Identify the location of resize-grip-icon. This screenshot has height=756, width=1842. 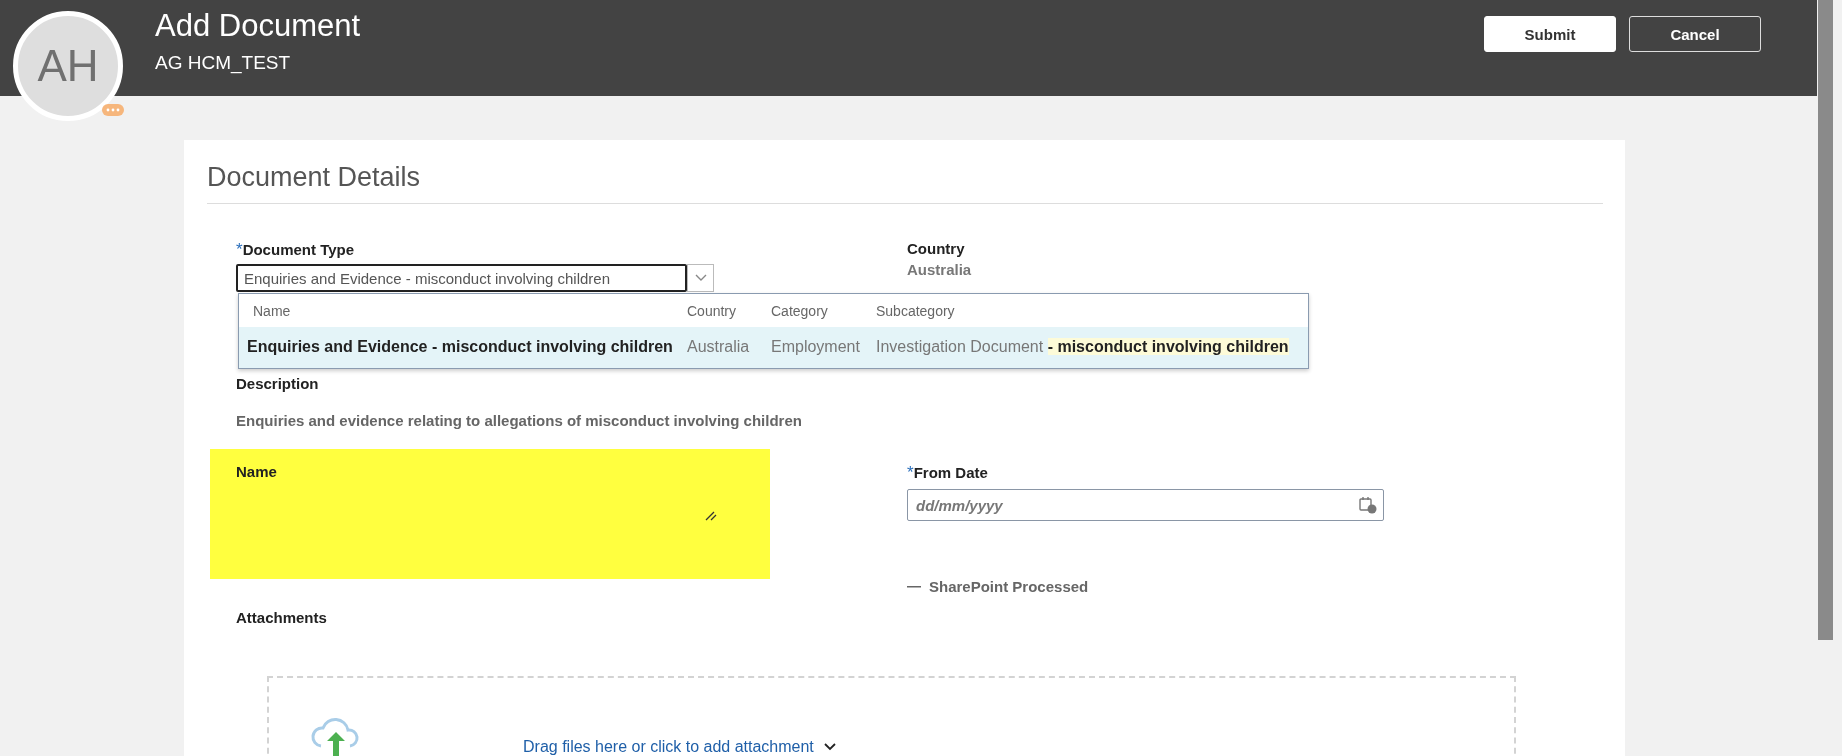
(711, 516).